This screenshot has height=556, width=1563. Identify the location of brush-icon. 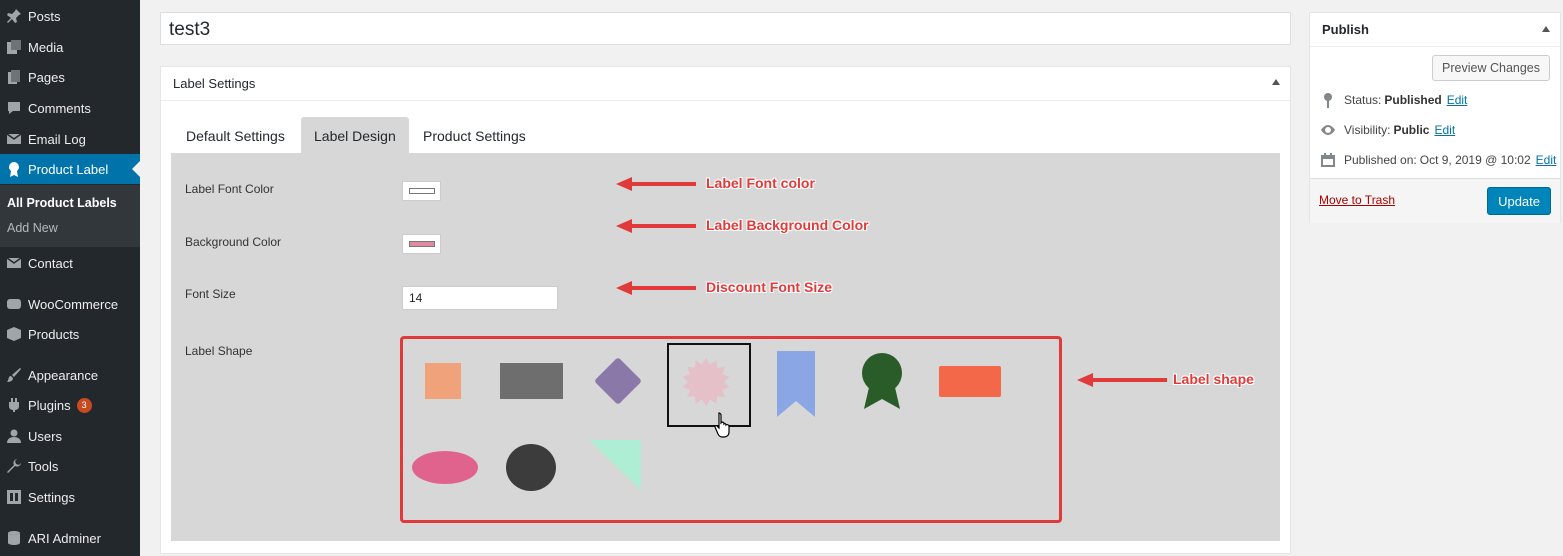
(14, 375).